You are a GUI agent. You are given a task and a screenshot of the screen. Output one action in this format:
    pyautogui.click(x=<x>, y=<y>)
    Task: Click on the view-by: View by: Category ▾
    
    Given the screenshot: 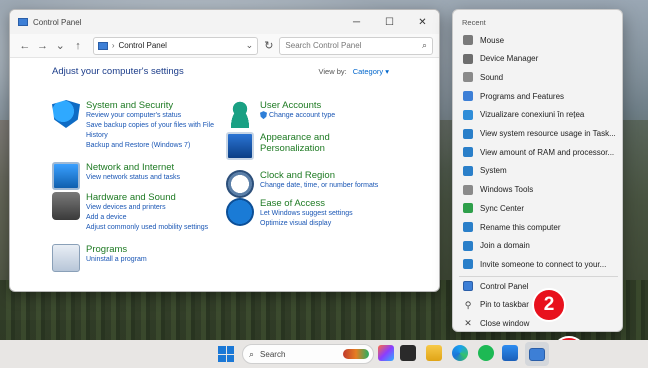 What is the action you would take?
    pyautogui.click(x=354, y=71)
    